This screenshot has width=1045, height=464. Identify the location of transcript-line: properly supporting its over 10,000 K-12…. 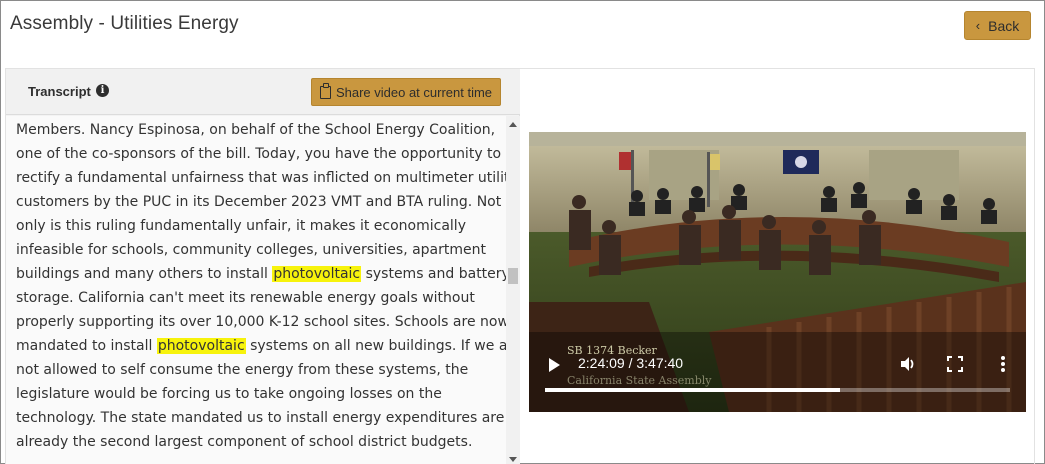
(261, 322).